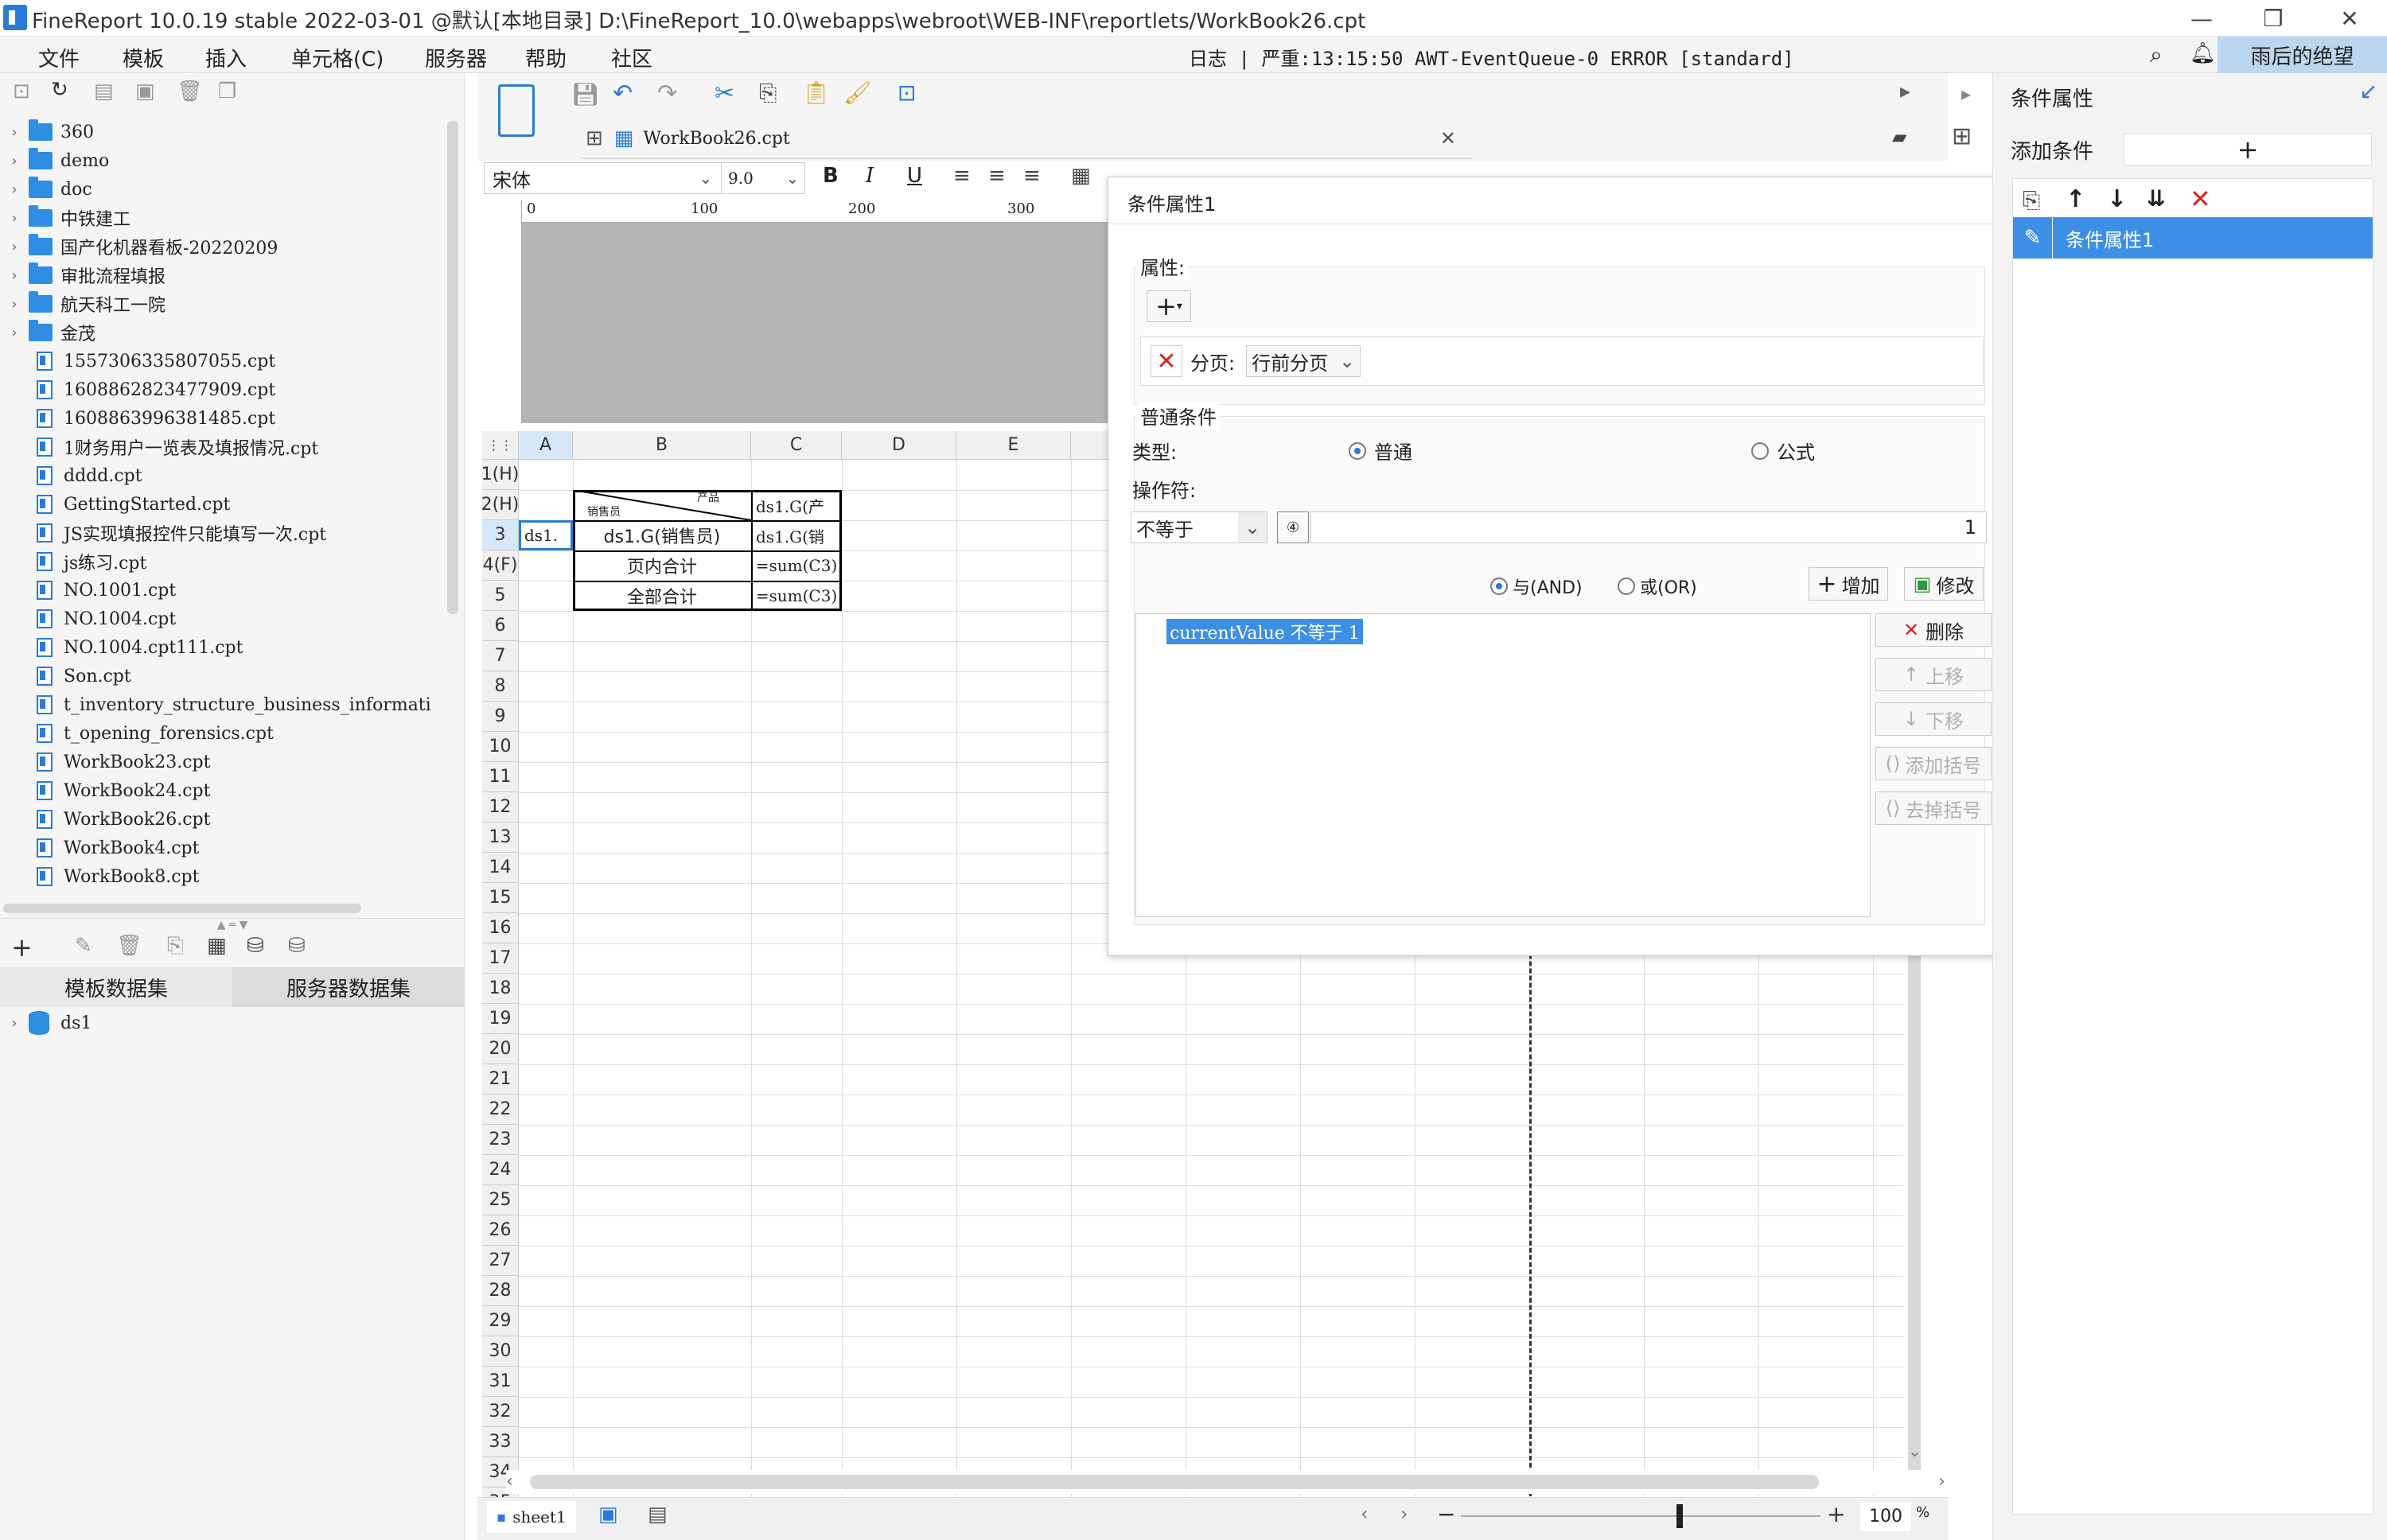  I want to click on column-header: B, so click(662, 445).